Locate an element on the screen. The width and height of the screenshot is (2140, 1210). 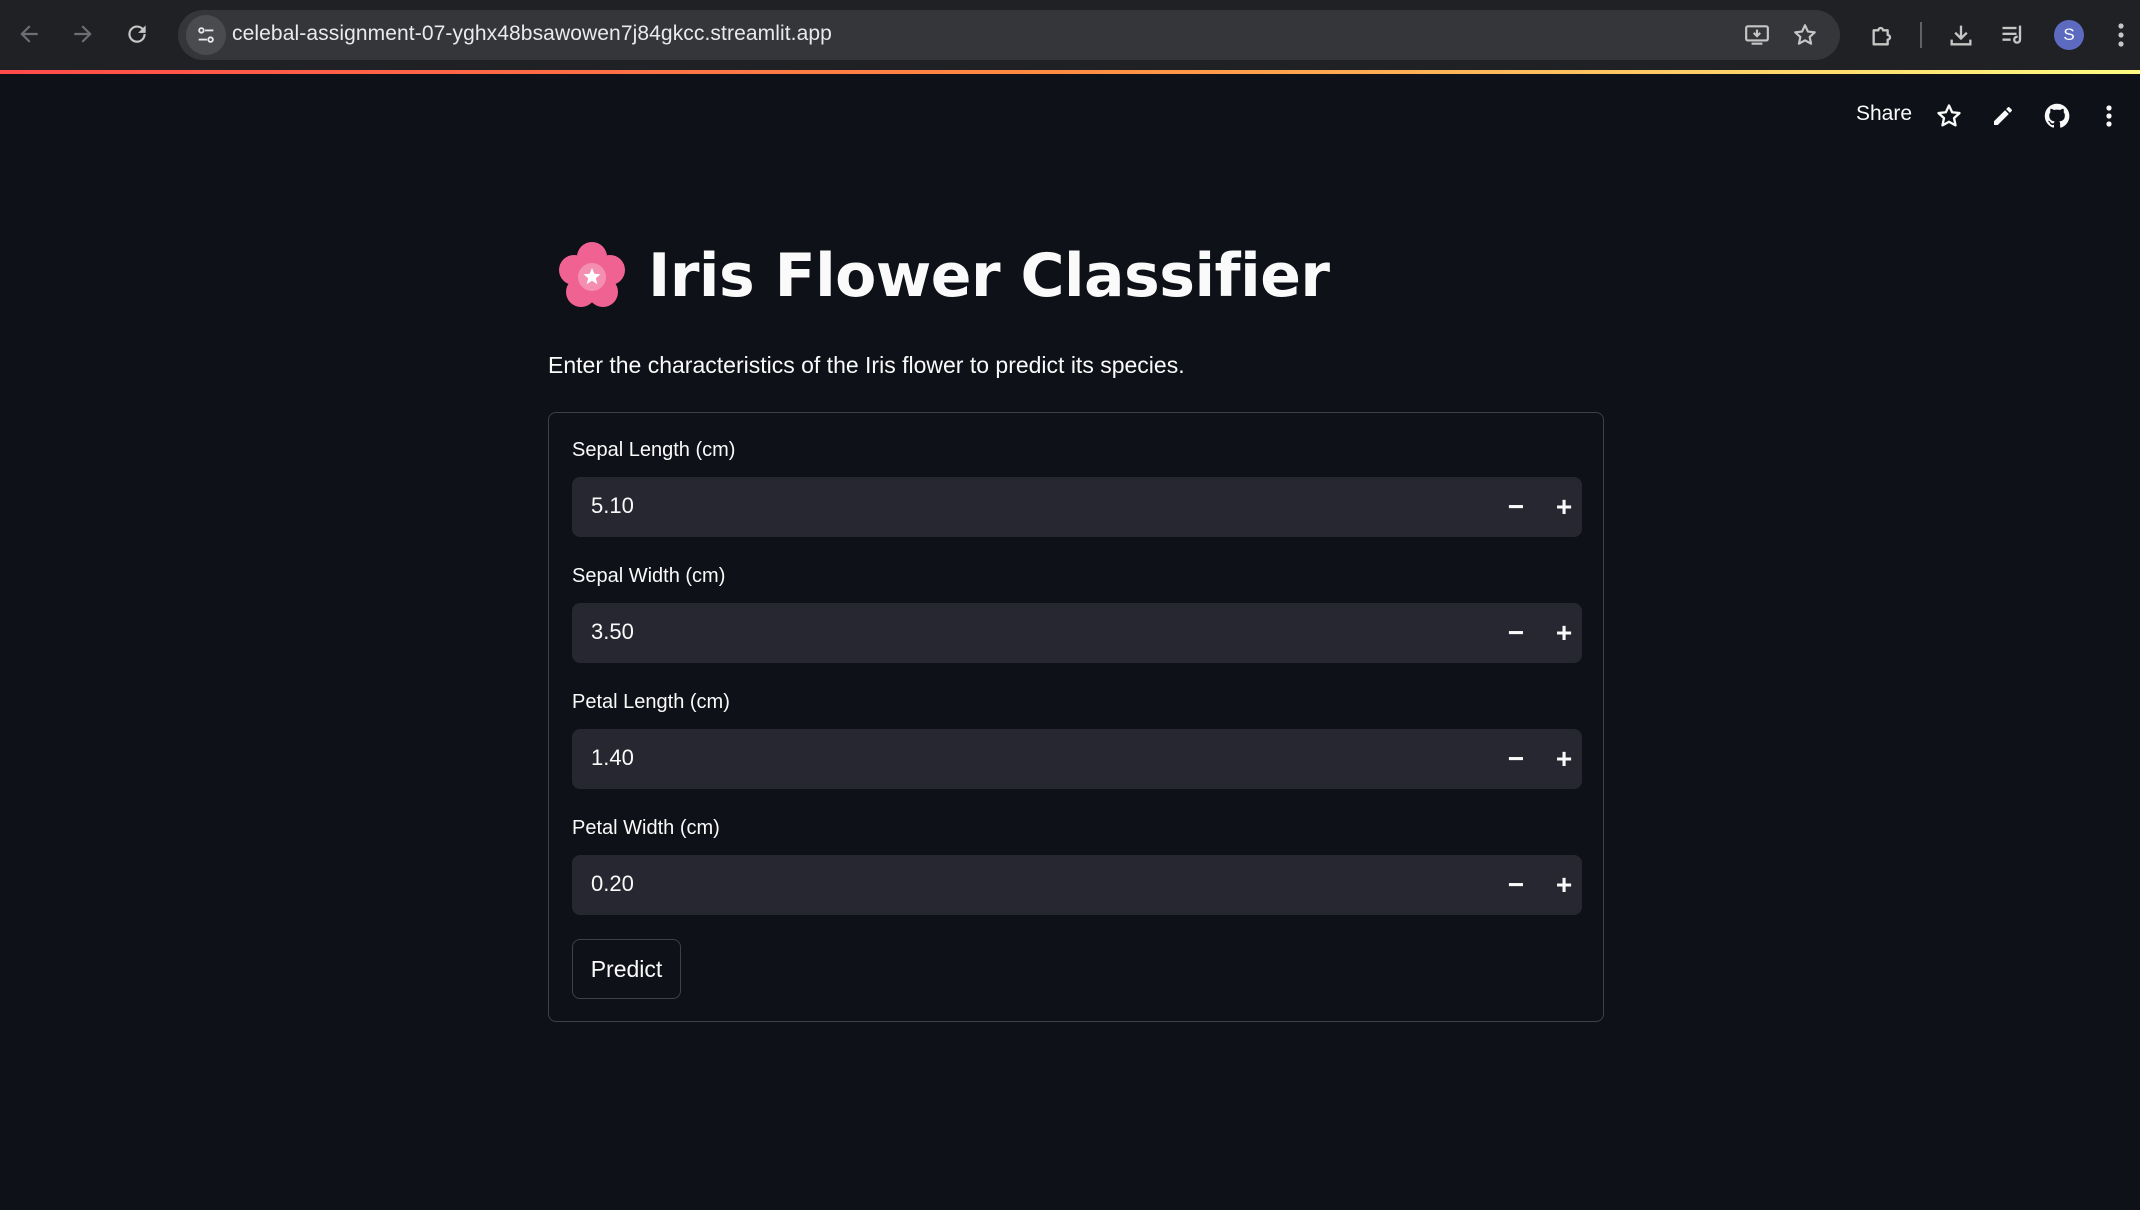
edit-icon is located at coordinates (2003, 116).